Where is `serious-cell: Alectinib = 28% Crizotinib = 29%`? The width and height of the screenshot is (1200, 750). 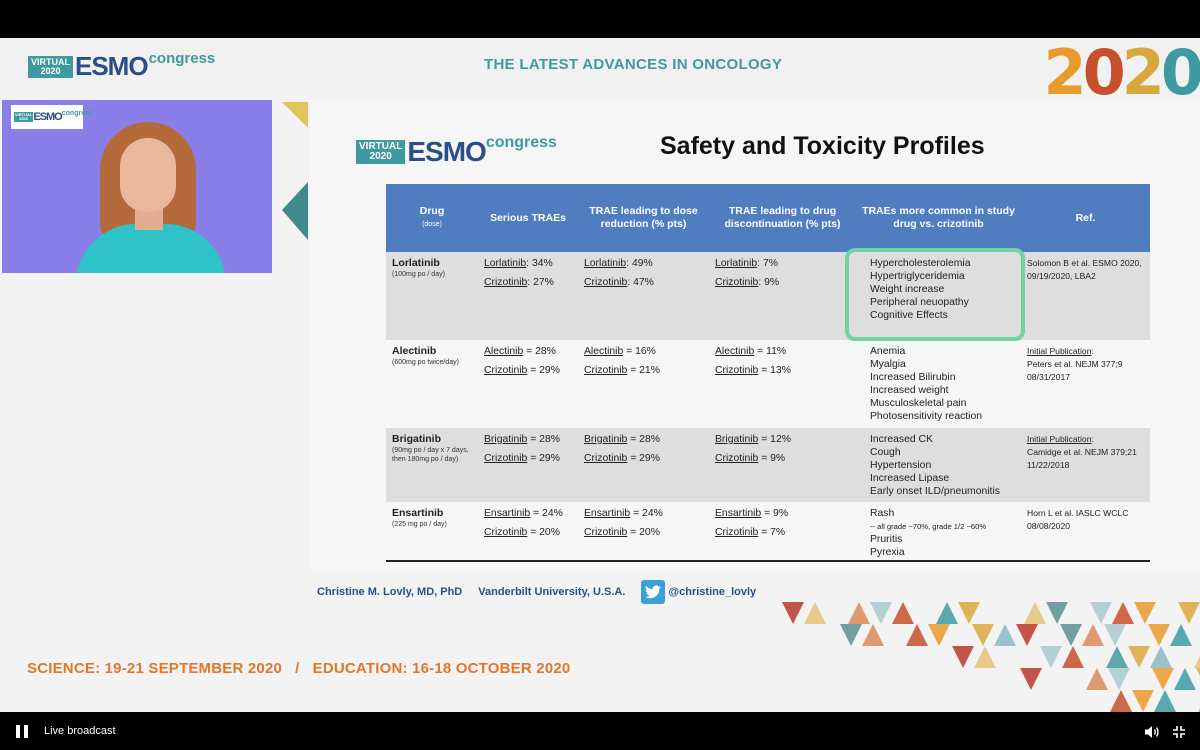 serious-cell: Alectinib = 28% Crizotinib = 29% is located at coordinates (528, 384).